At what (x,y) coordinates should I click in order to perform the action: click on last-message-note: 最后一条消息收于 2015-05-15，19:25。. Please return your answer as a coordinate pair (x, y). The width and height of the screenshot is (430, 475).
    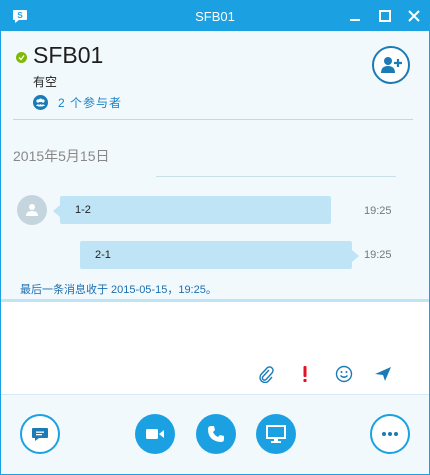
    Looking at the image, I should click on (118, 290).